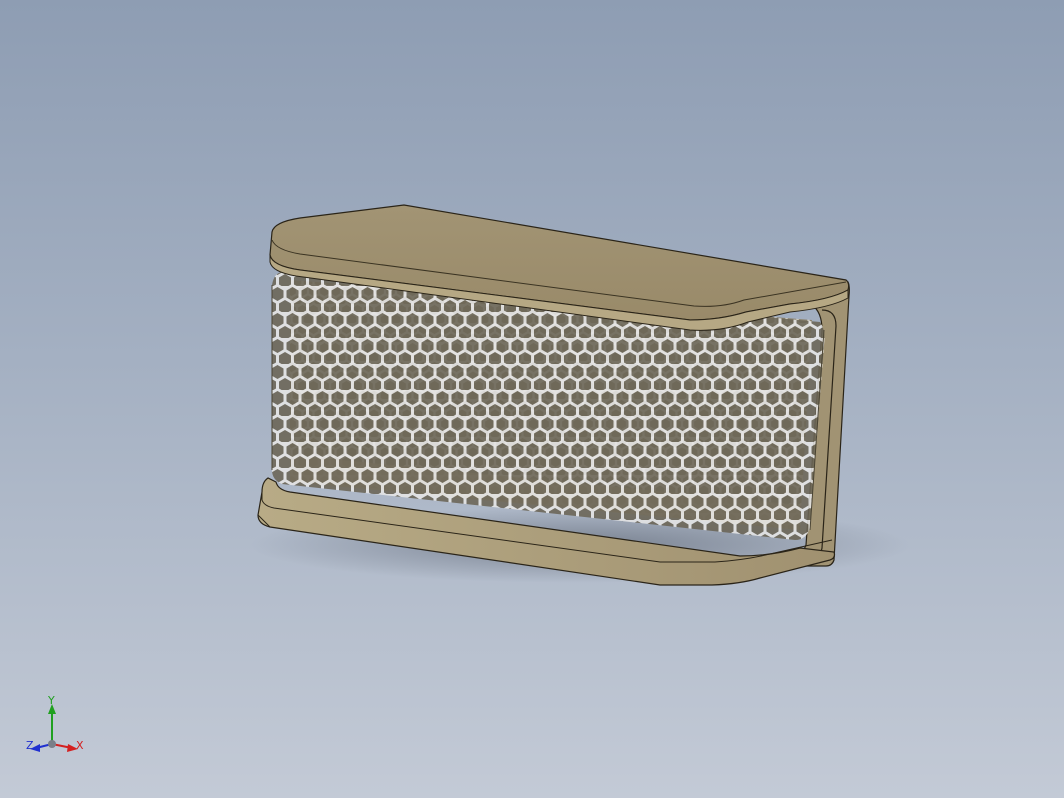 Image resolution: width=1064 pixels, height=798 pixels. I want to click on axis-triad: Y X Z, so click(58, 729).